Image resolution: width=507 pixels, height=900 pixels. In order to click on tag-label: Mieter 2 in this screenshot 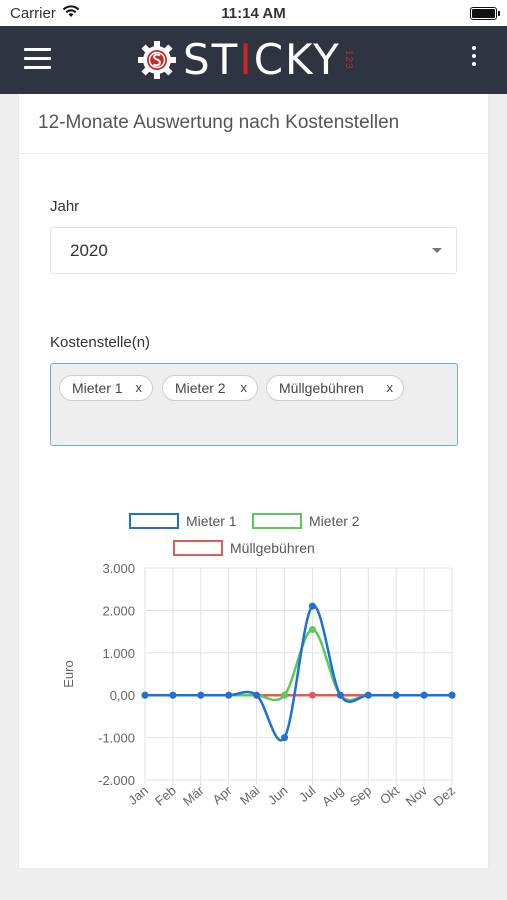, I will do `click(200, 388)`.